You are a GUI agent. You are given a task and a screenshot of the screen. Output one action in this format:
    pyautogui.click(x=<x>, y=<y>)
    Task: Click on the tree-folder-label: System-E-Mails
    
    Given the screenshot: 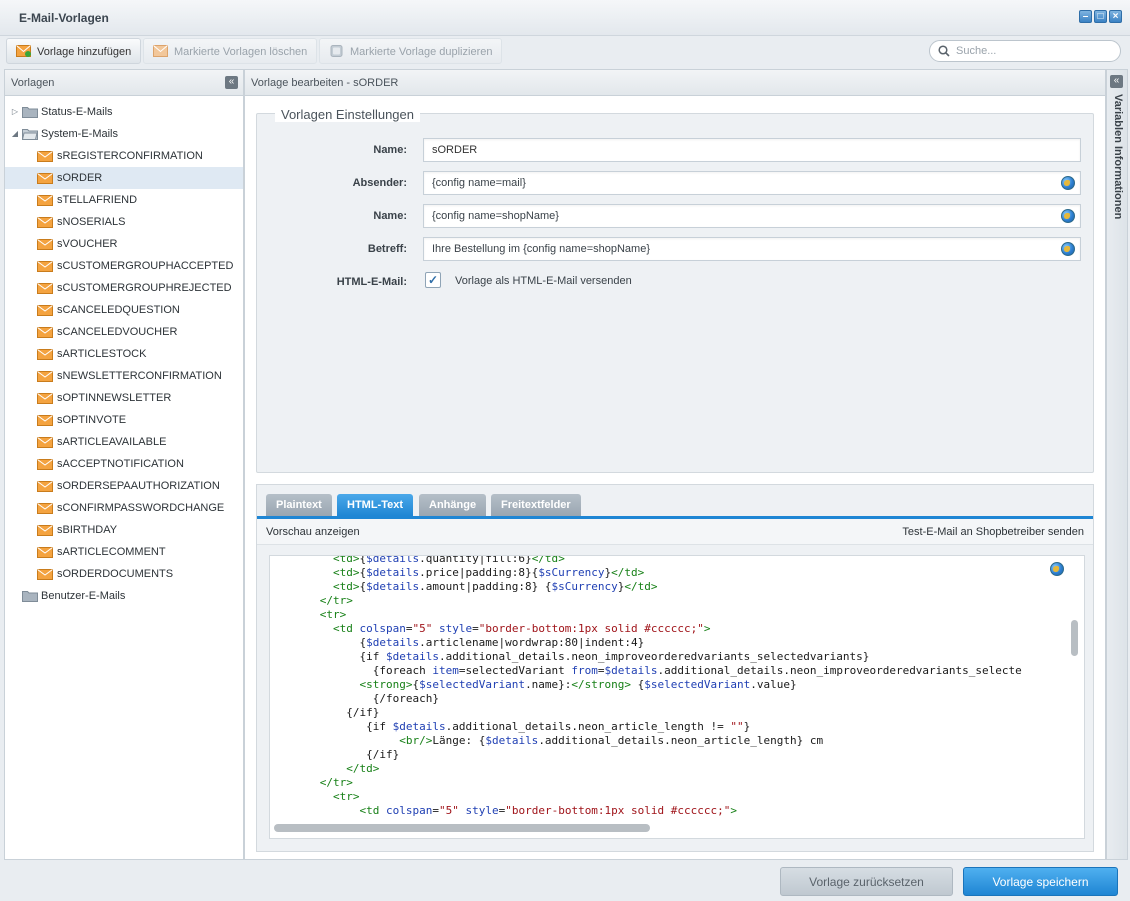 What is the action you would take?
    pyautogui.click(x=80, y=134)
    